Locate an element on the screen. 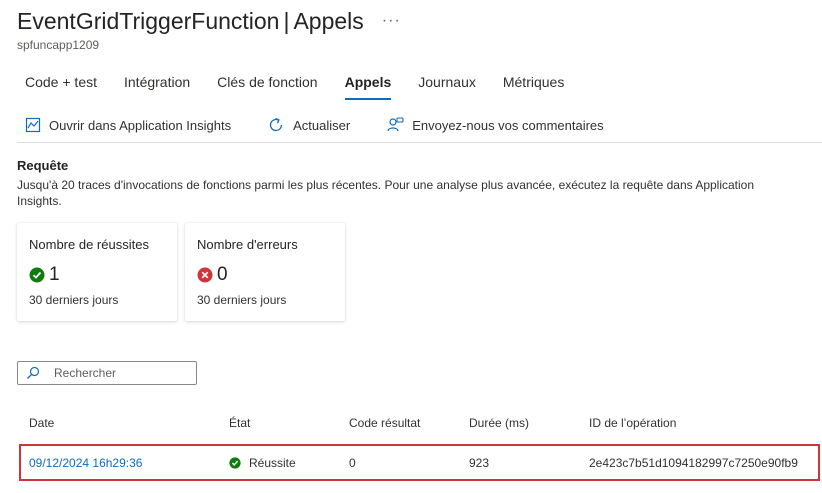 Image resolution: width=822 pixels, height=493 pixels. column-header-status: État is located at coordinates (239, 423).